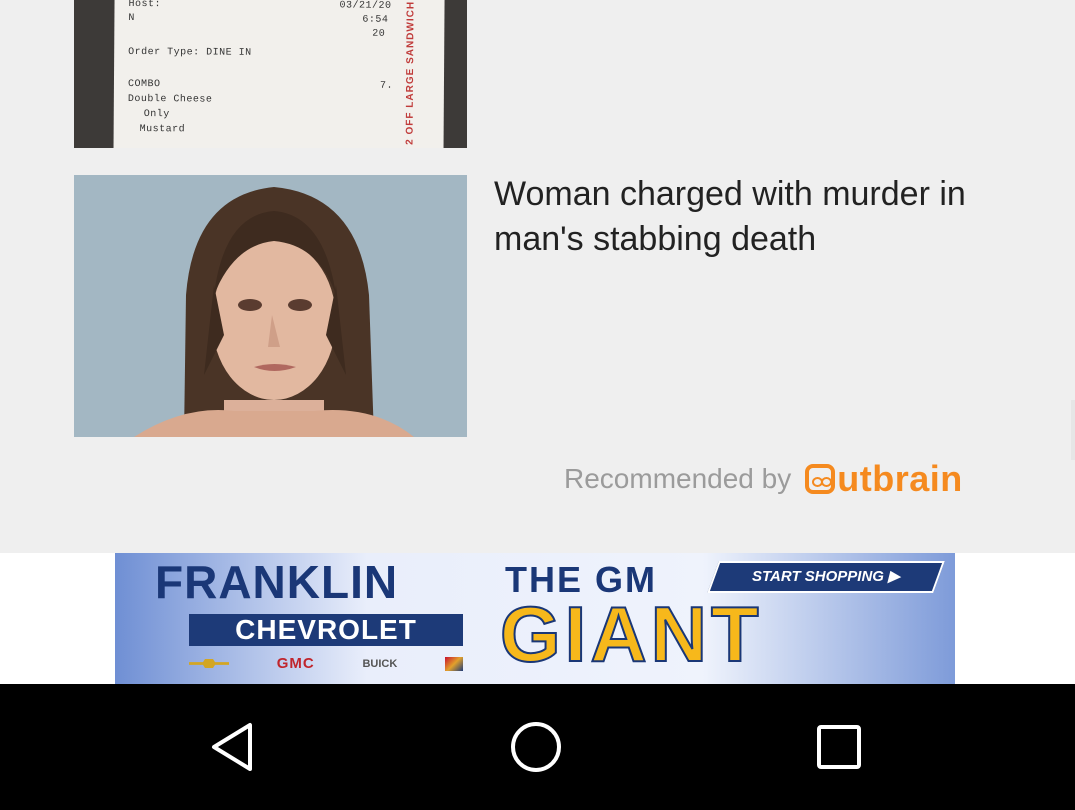 The height and width of the screenshot is (810, 1075). What do you see at coordinates (209, 663) in the screenshot?
I see `chevrolet-bowtie-icon` at bounding box center [209, 663].